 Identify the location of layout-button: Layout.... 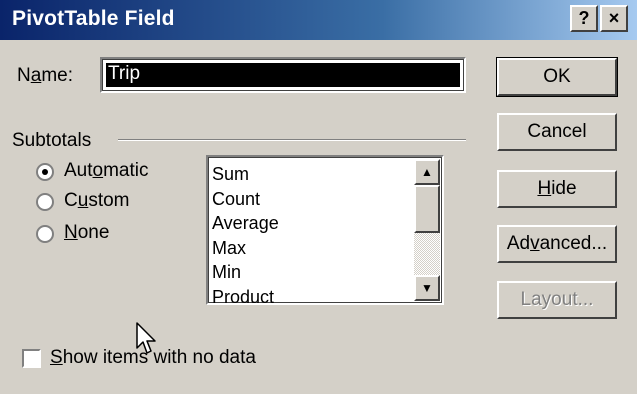
(557, 300).